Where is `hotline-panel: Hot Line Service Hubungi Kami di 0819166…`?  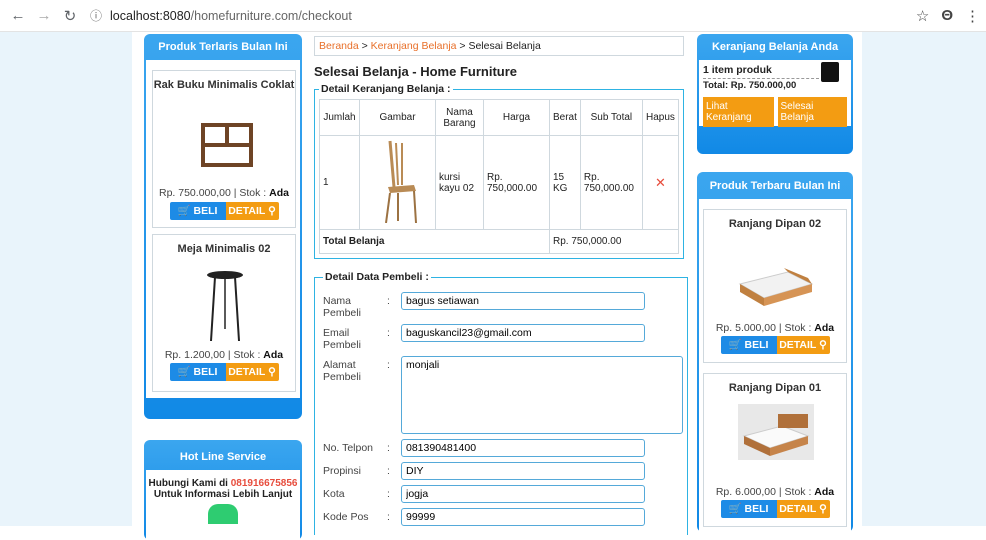 hotline-panel: Hot Line Service Hubungi Kami di 0819166… is located at coordinates (223, 490).